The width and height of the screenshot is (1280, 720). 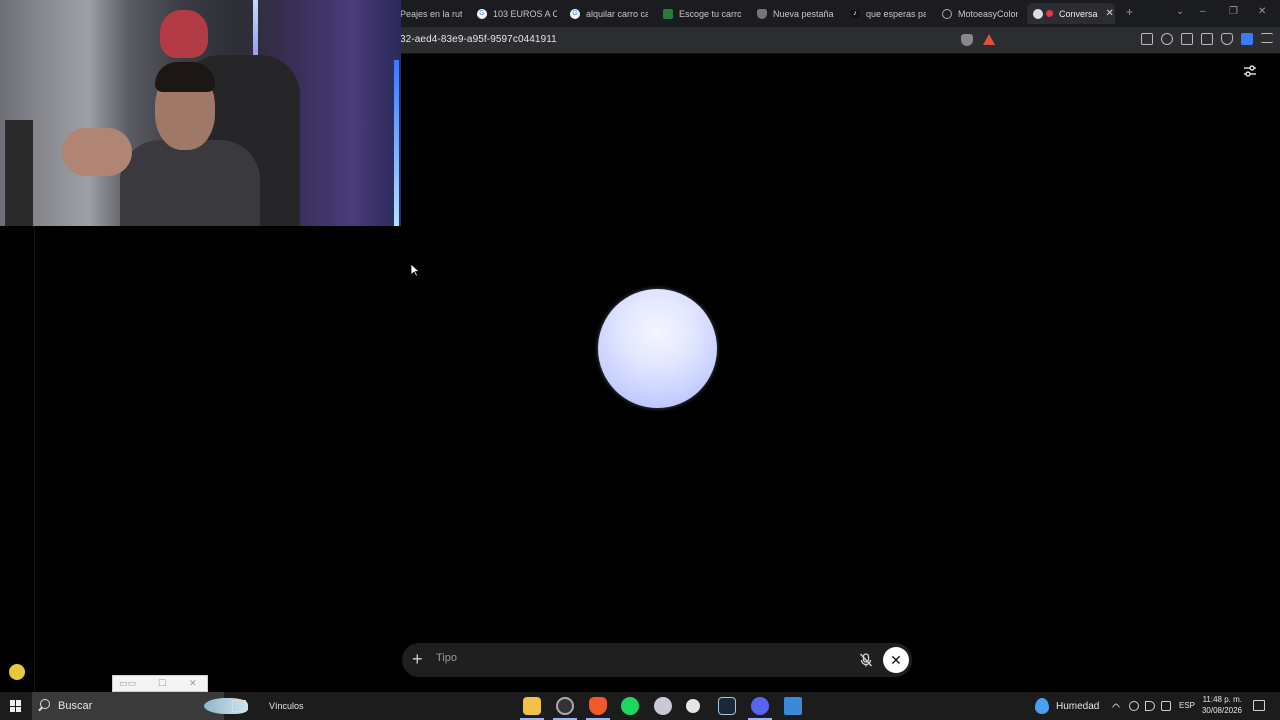 What do you see at coordinates (1180, 11) in the screenshot?
I see `tab-list-icon: ⌄` at bounding box center [1180, 11].